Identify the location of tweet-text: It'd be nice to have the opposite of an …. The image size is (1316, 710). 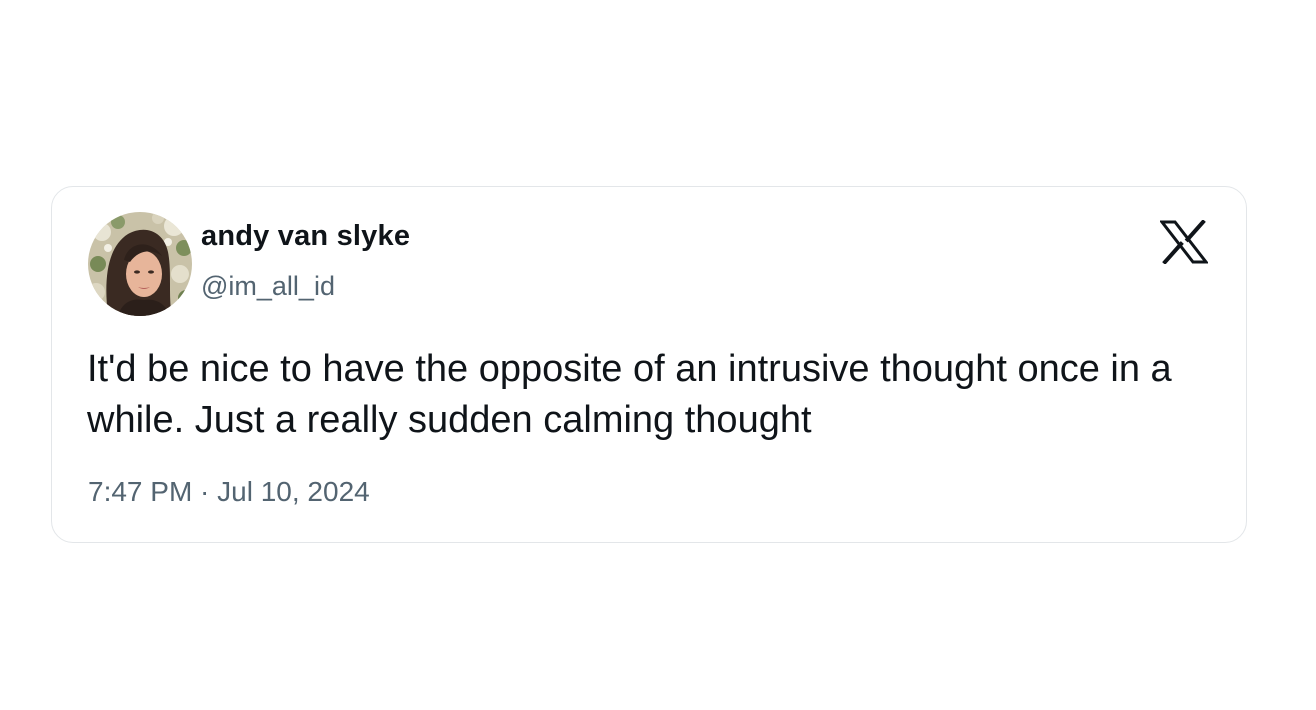
(629, 394).